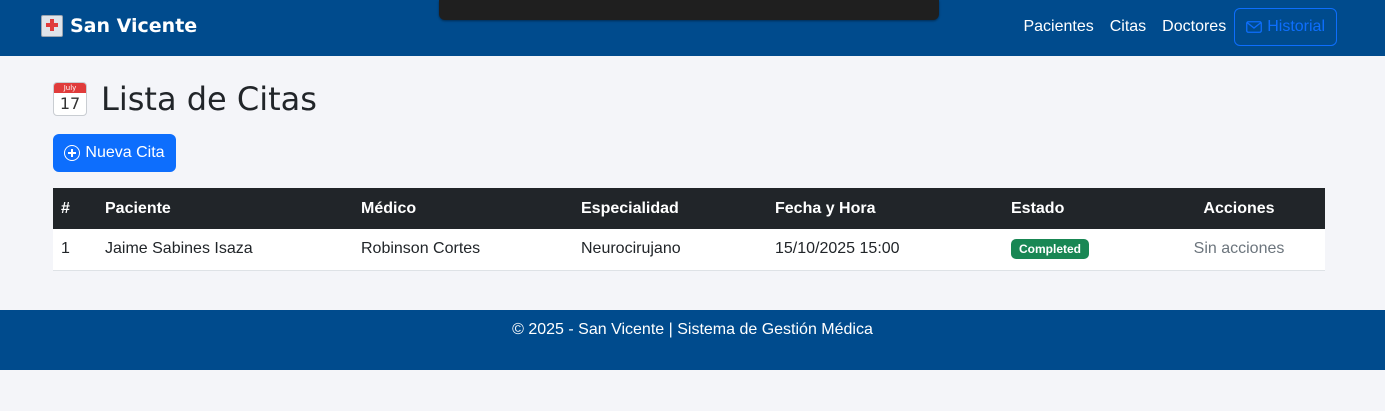  Describe the element at coordinates (134, 26) in the screenshot. I see `brand-name: San Vicente` at that location.